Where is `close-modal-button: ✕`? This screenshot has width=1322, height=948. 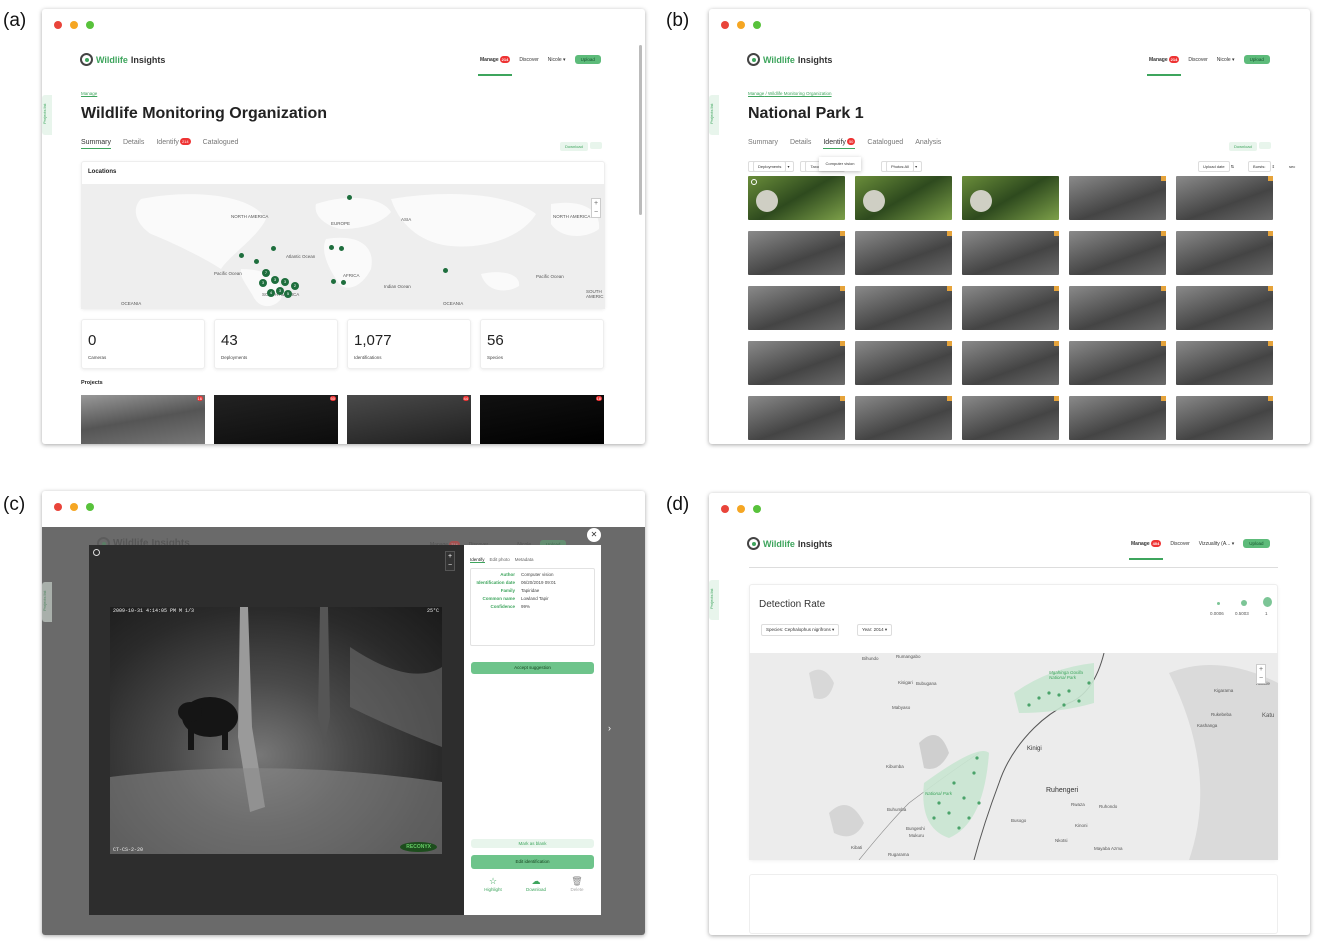
close-modal-button: ✕ is located at coordinates (594, 535).